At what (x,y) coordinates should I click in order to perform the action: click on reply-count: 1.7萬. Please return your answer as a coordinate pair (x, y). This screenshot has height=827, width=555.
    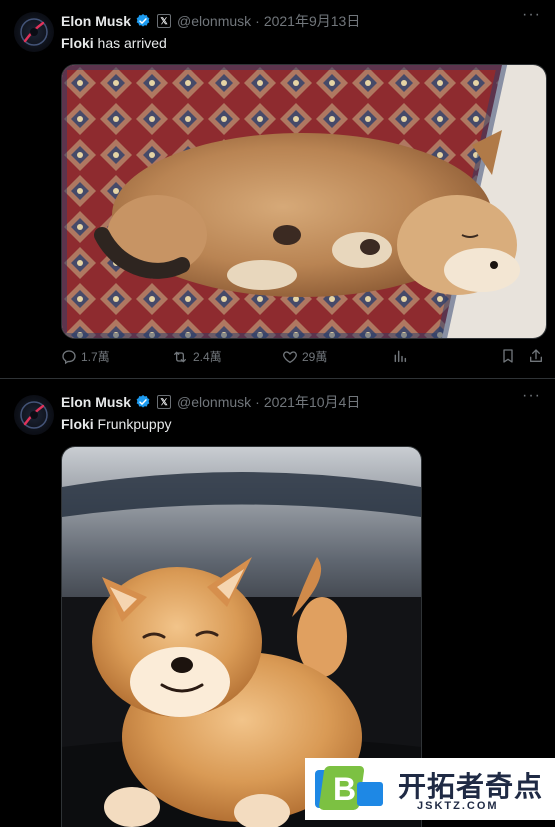
    Looking at the image, I should click on (95, 357).